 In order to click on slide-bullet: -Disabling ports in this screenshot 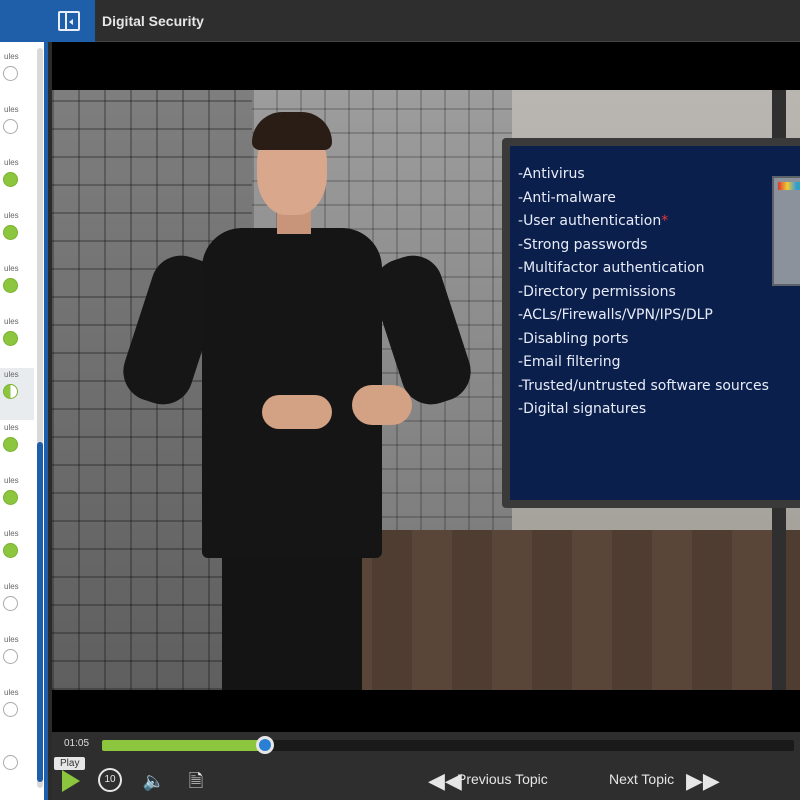, I will do `click(573, 338)`.